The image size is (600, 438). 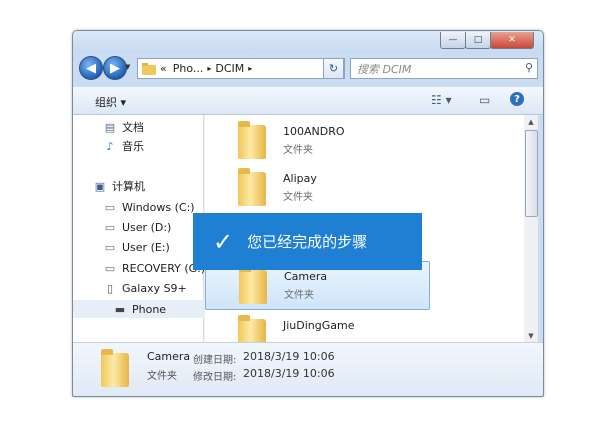 I want to click on folder-item: Alipay 文件夹, so click(x=316, y=187).